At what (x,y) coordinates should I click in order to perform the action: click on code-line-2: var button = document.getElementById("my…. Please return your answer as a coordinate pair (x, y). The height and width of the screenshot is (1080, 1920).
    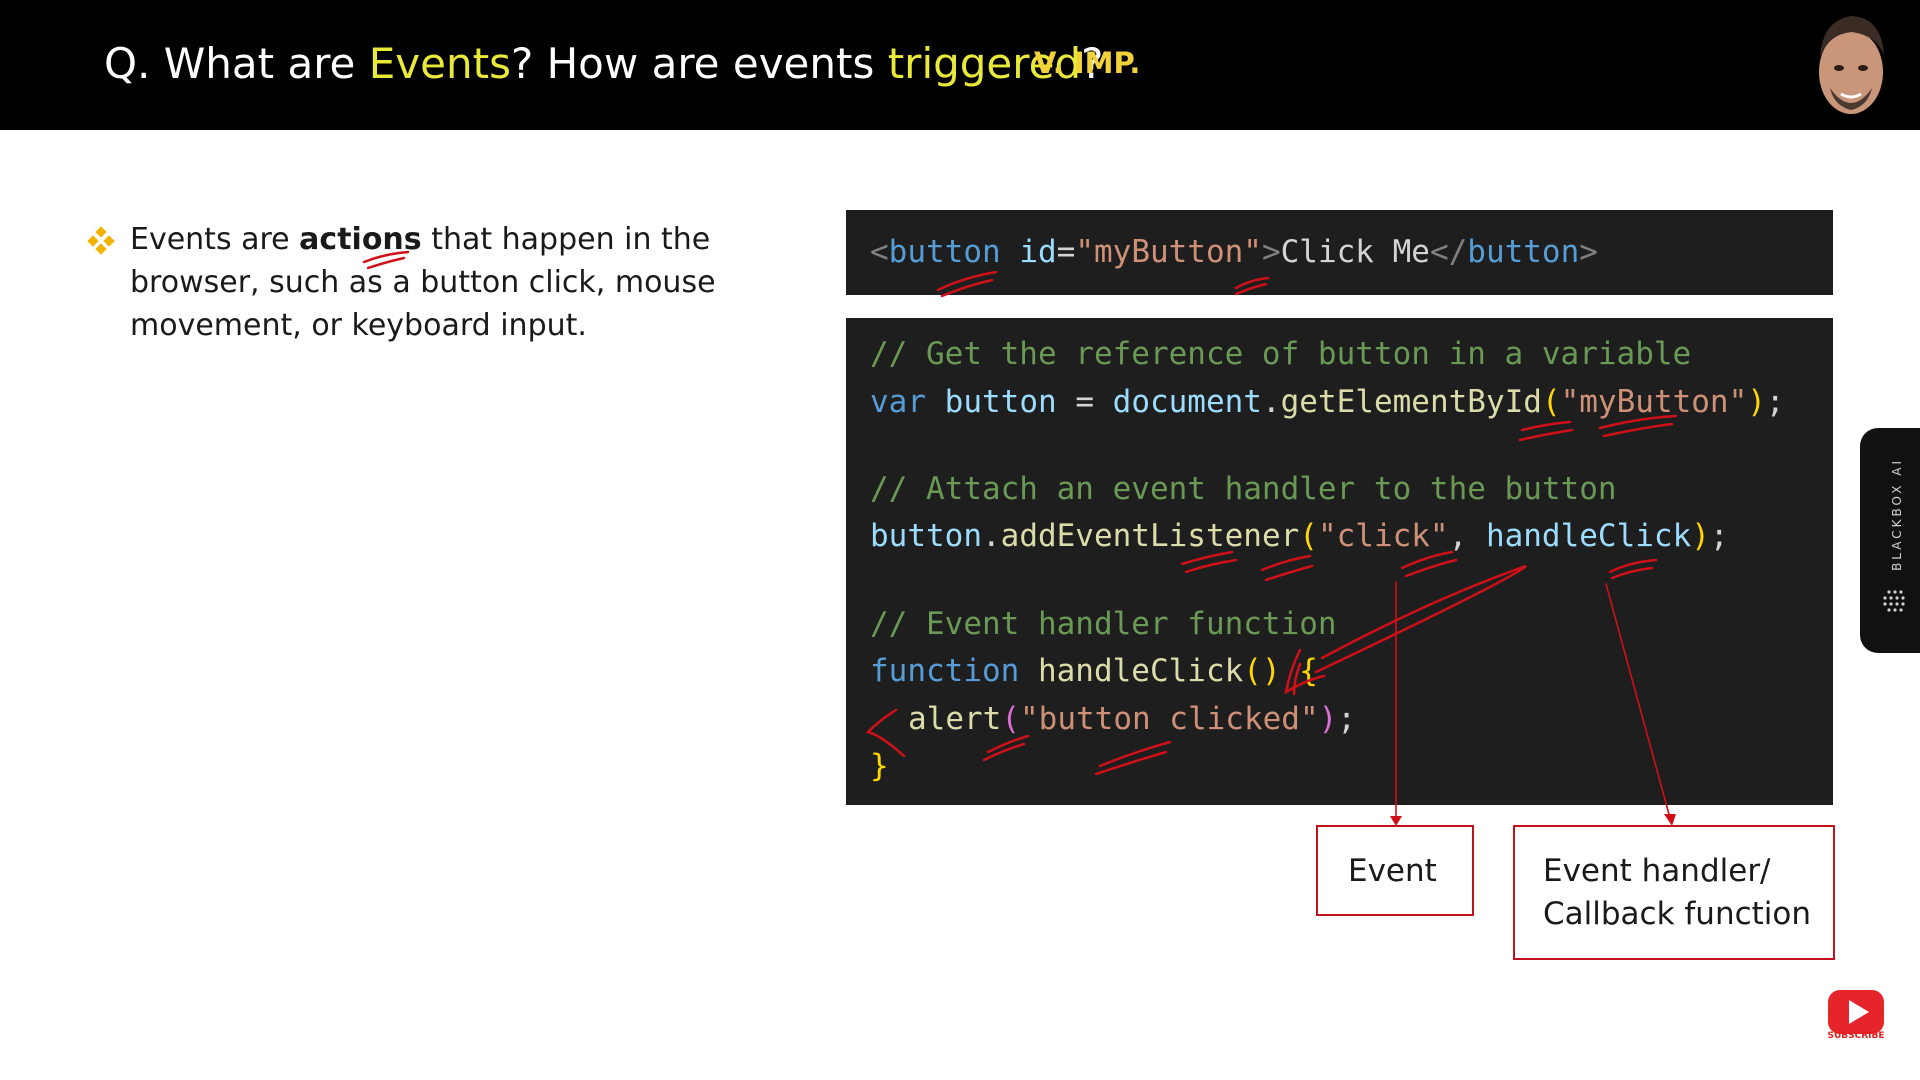
    Looking at the image, I should click on (1327, 402).